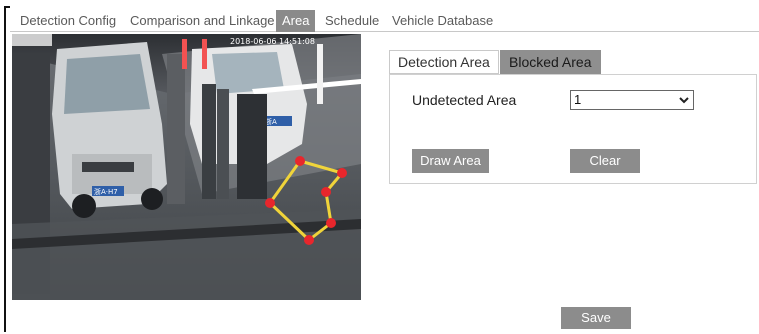  I want to click on clear-button: Clear, so click(605, 161).